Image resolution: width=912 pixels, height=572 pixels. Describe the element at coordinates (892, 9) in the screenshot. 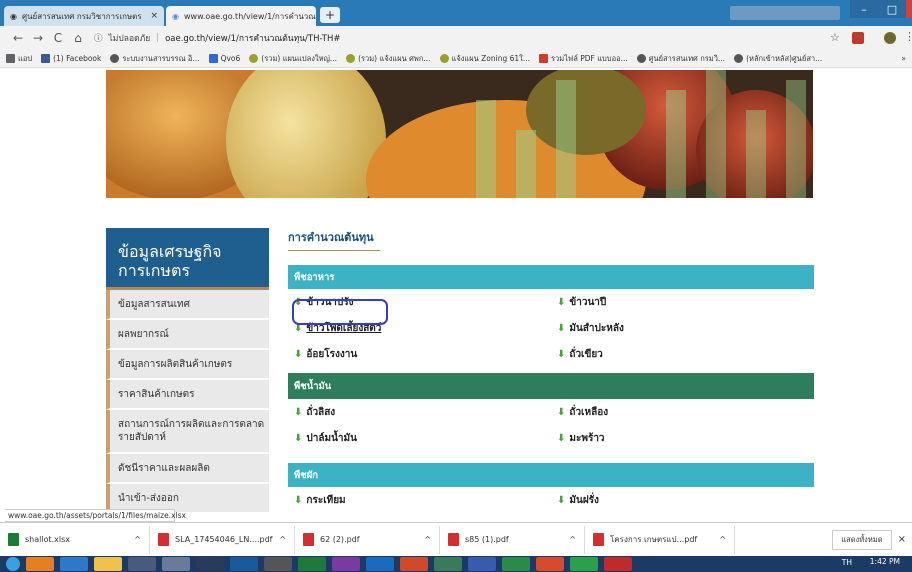

I see `maximize-button: □` at that location.